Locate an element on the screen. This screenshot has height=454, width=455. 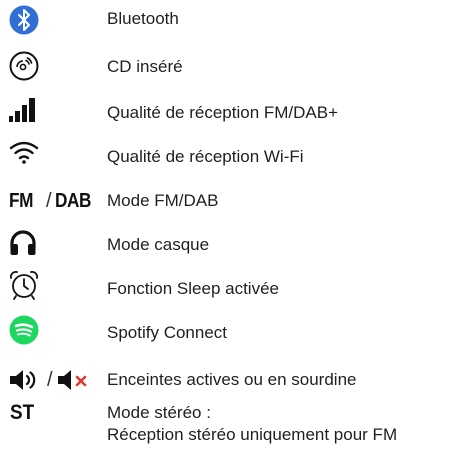
legend-row-fm-dab: FM / DAB Mode FM/DAB is located at coordinates (227, 198).